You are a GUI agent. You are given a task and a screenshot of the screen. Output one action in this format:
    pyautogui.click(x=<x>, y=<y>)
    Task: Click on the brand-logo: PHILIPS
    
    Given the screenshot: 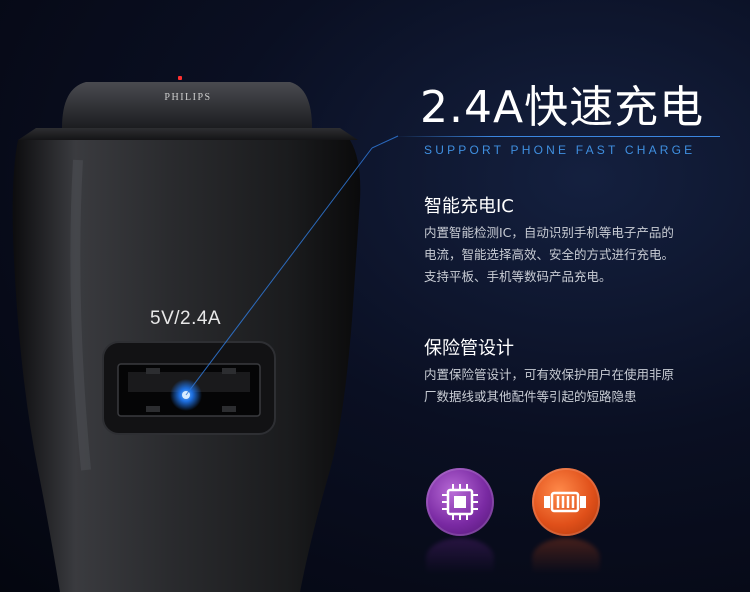 What is the action you would take?
    pyautogui.click(x=188, y=97)
    